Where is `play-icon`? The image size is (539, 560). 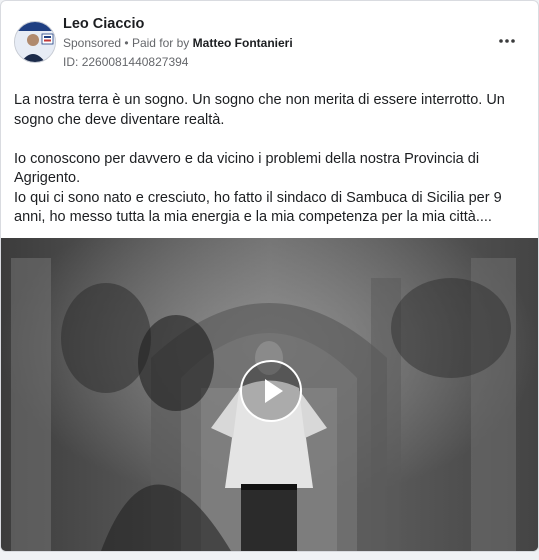
play-icon is located at coordinates (271, 391).